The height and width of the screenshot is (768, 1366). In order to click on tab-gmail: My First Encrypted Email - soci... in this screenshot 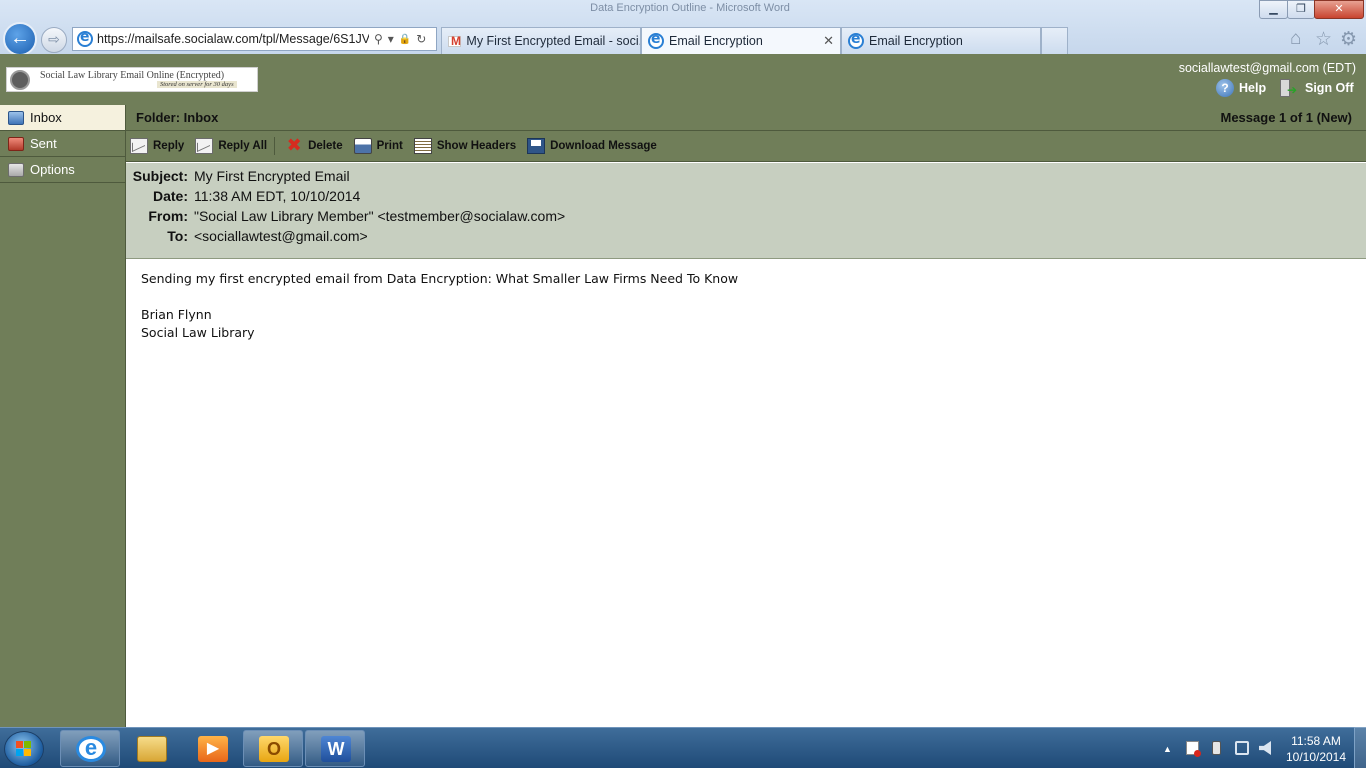, I will do `click(541, 40)`.